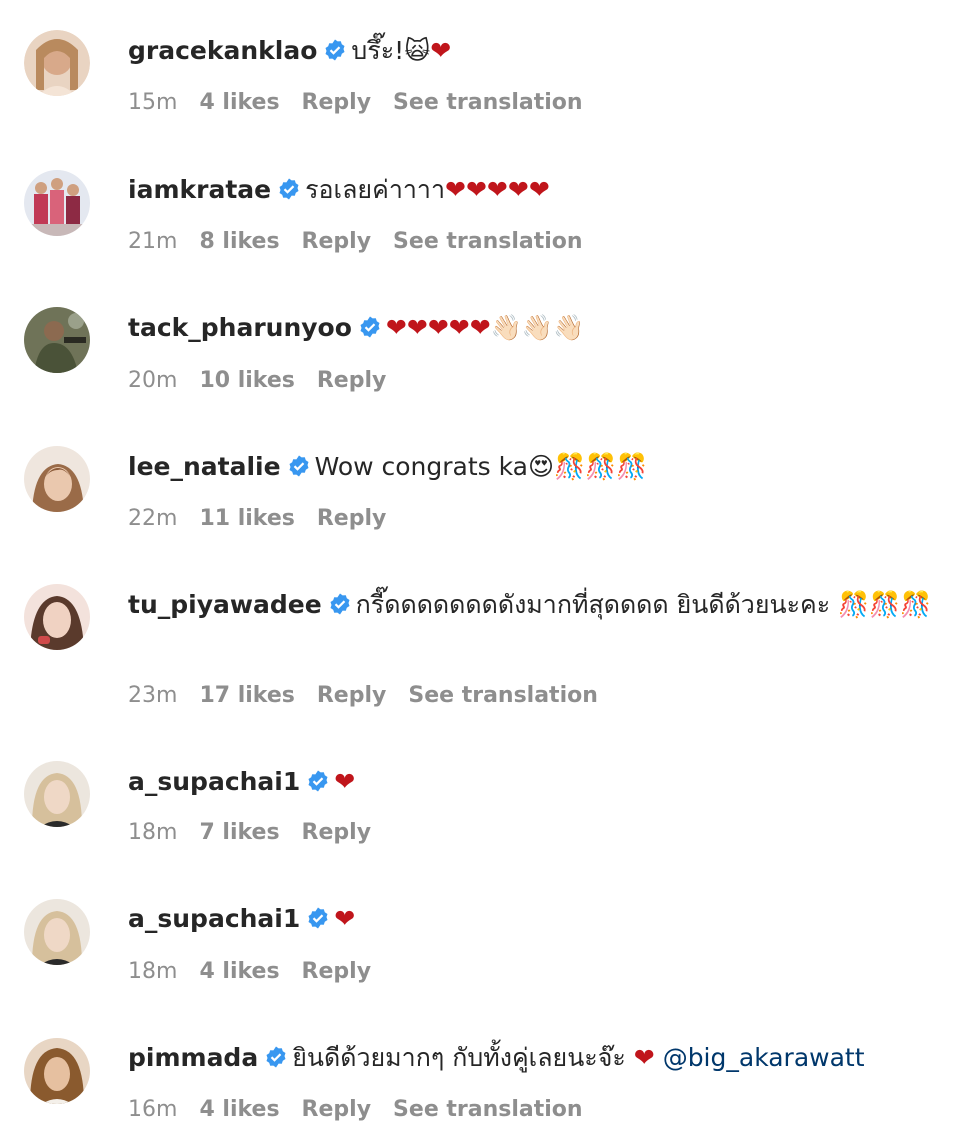 This screenshot has height=1146, width=960. Describe the element at coordinates (246, 380) in the screenshot. I see `comment-likes: 10 likes` at that location.